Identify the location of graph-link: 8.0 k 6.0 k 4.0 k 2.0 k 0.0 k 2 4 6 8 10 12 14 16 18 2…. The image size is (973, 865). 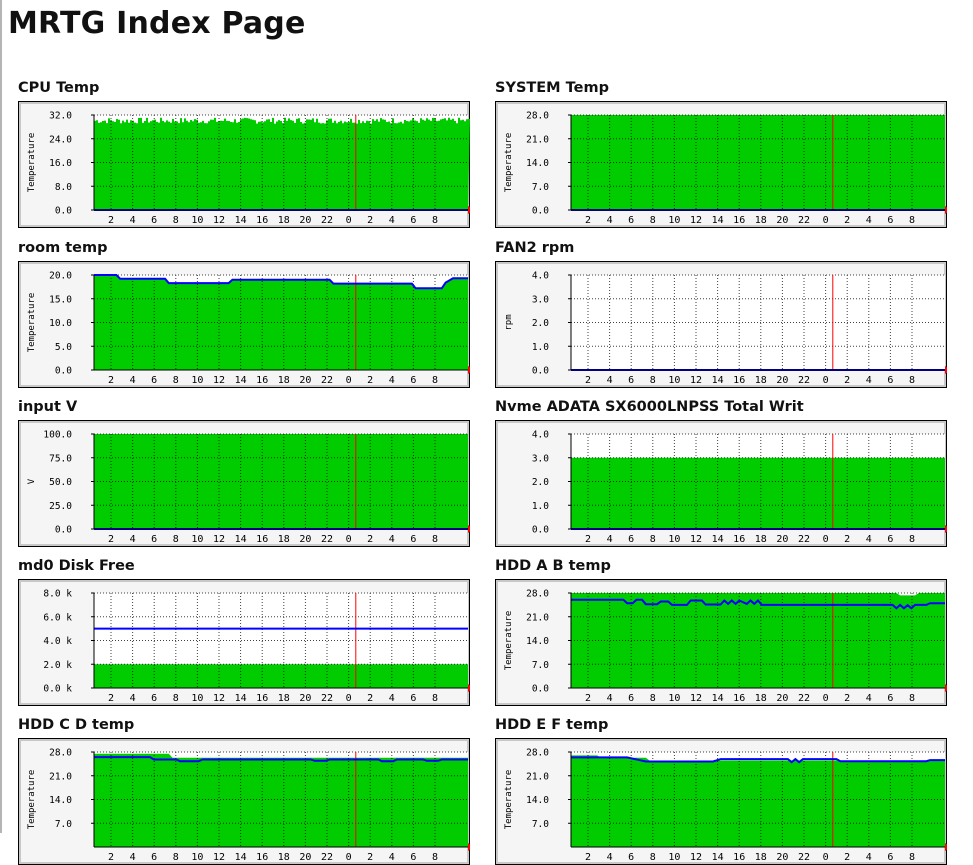
(244, 642).